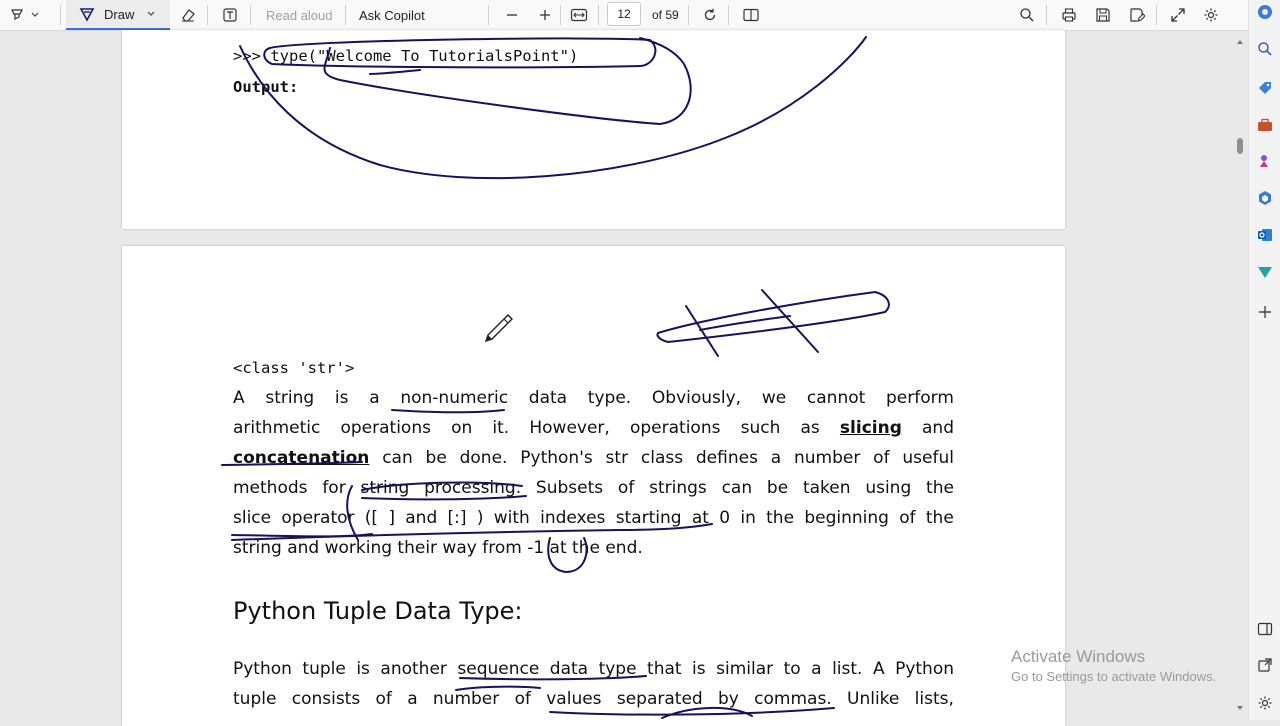 The width and height of the screenshot is (1280, 726). Describe the element at coordinates (483, 458) in the screenshot. I see `paragraph-word: done.` at that location.